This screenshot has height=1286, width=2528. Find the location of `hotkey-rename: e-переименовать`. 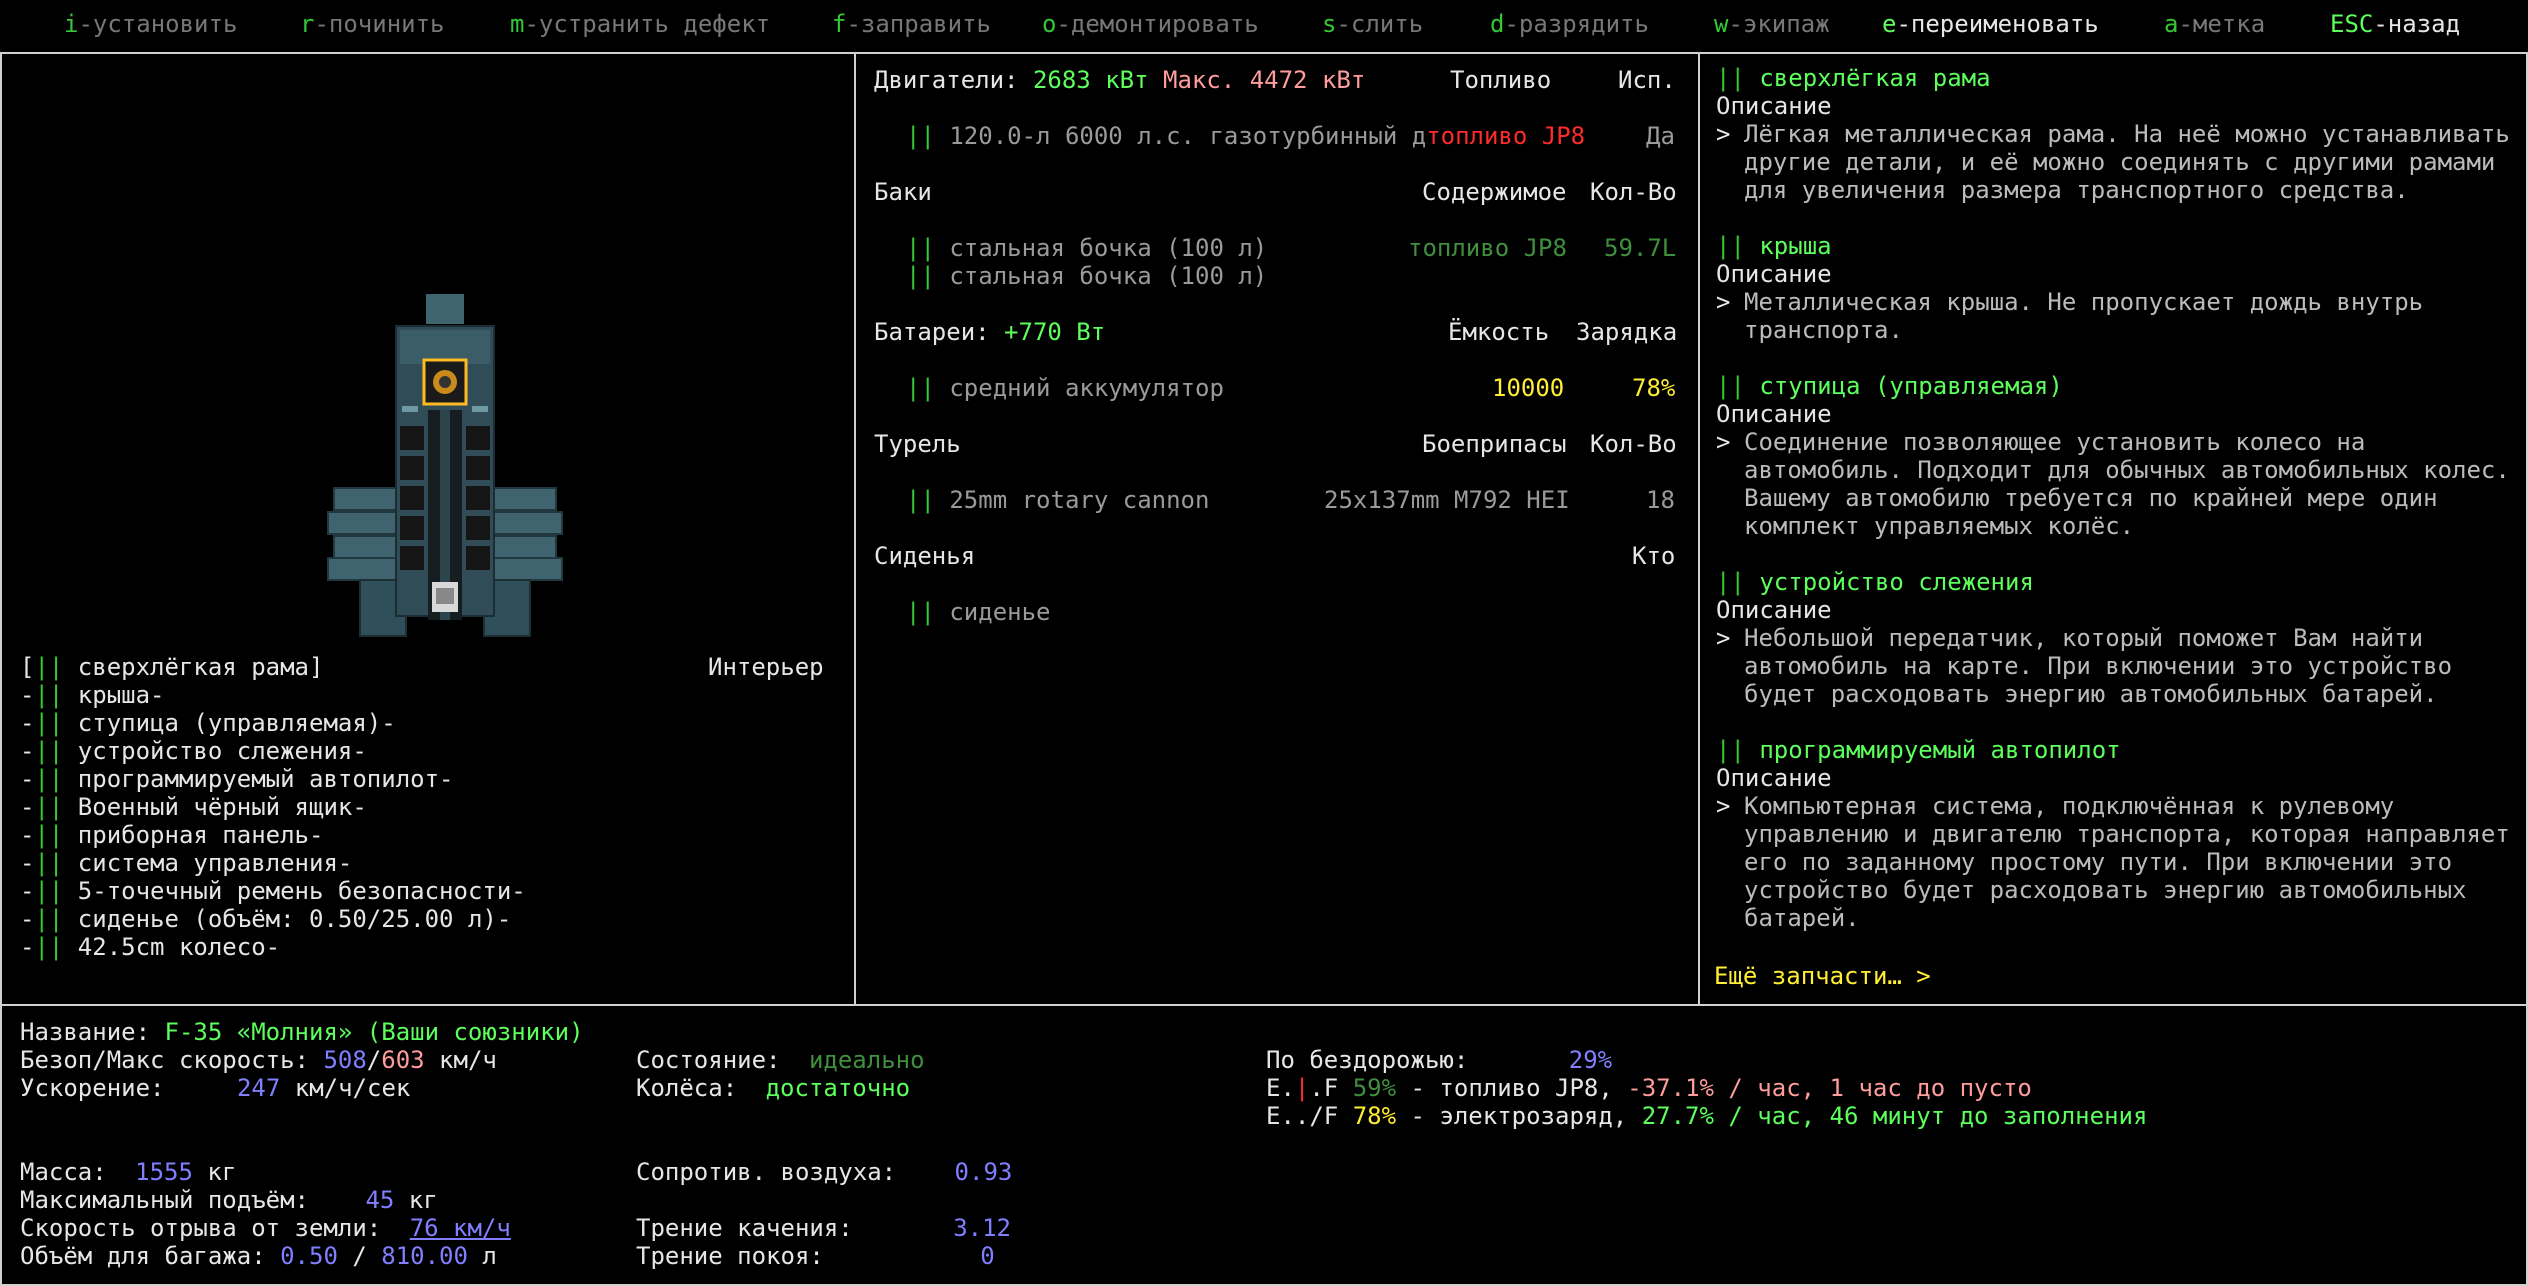

hotkey-rename: e-переименовать is located at coordinates (1990, 24).